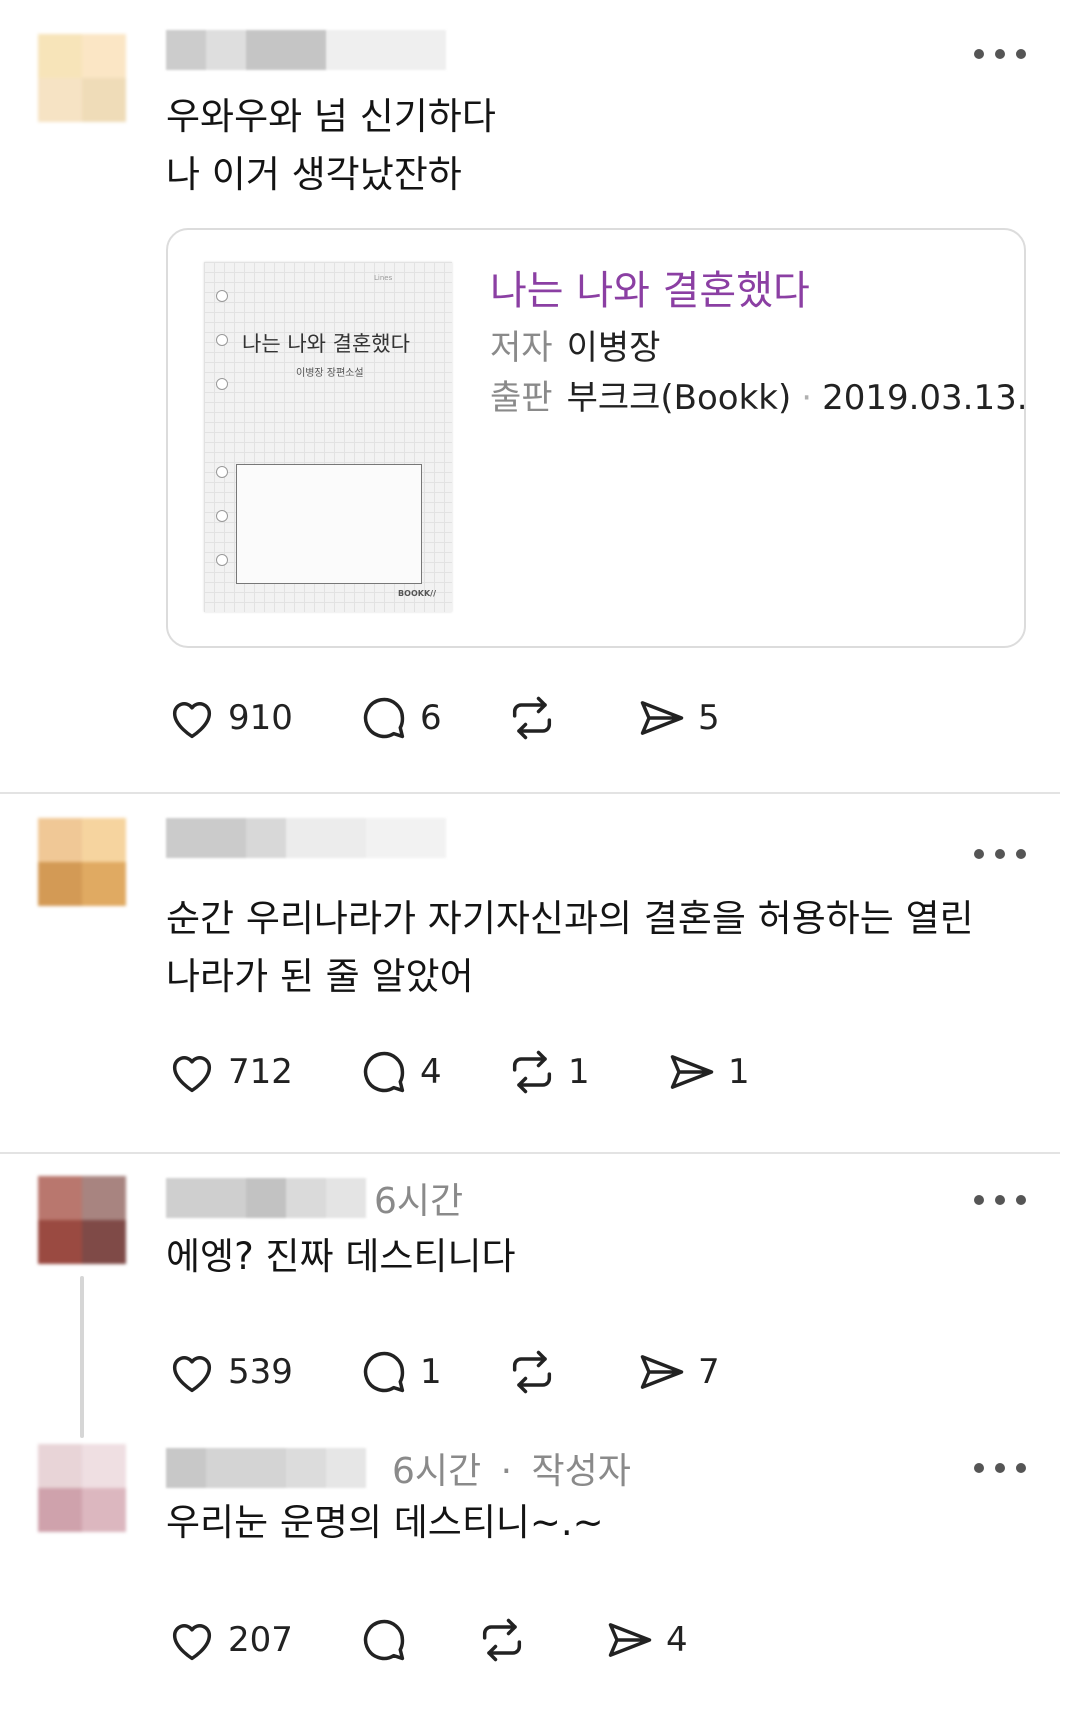 The image size is (1080, 1726). I want to click on like-count: 910, so click(260, 718).